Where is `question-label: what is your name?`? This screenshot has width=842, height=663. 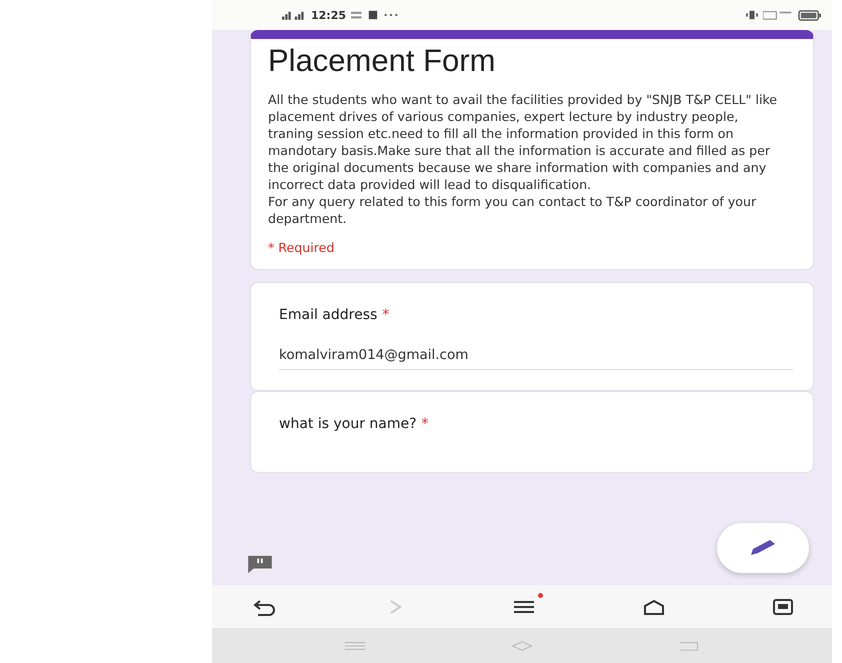
question-label: what is your name? is located at coordinates (348, 424).